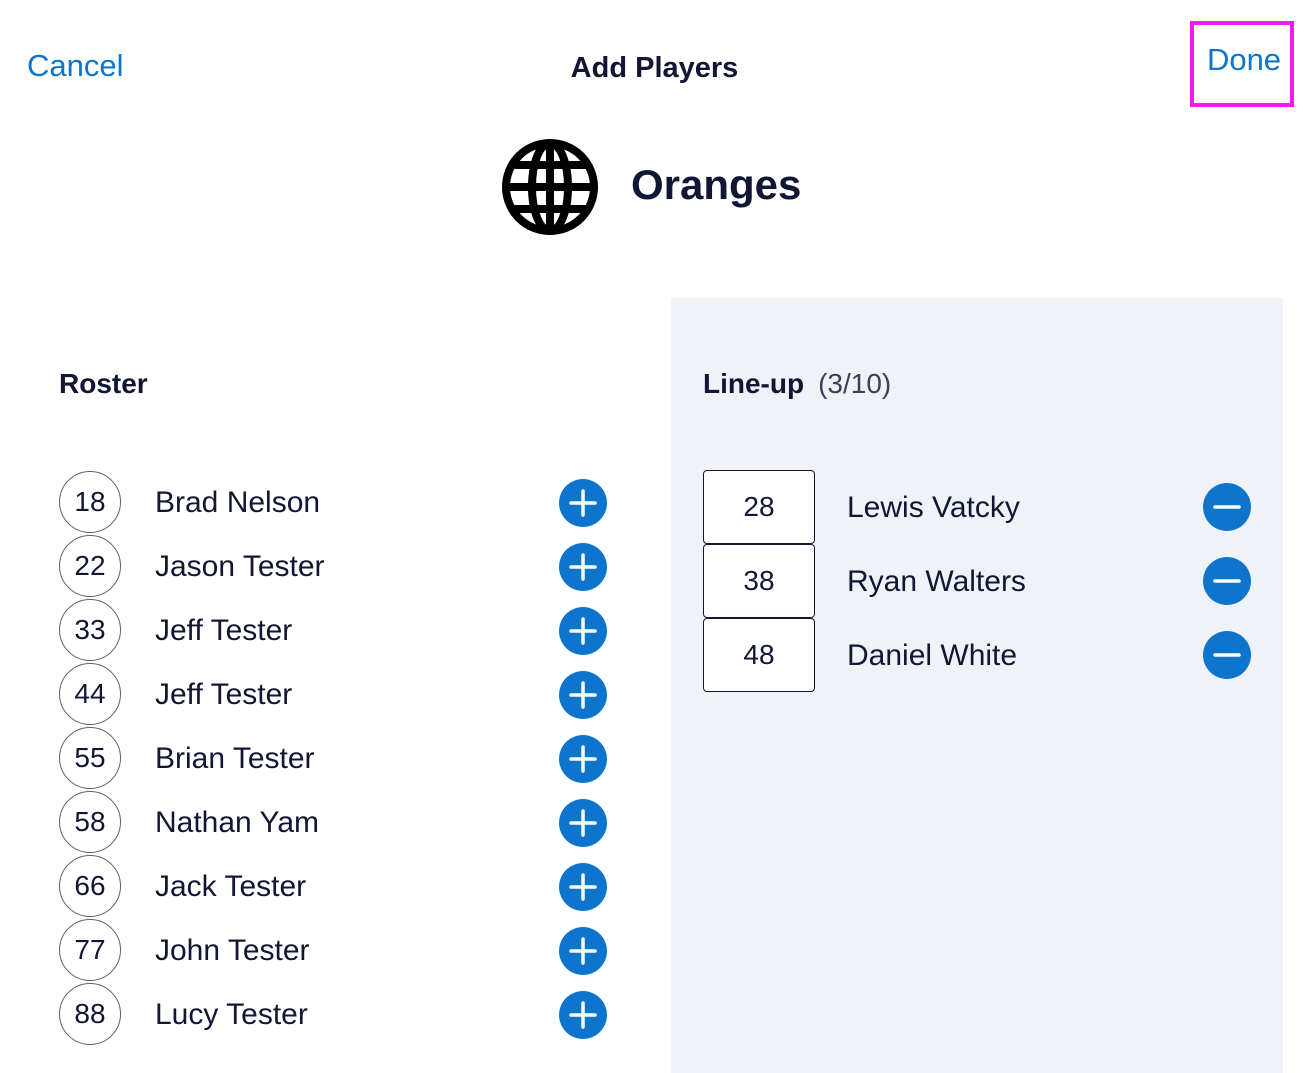  I want to click on player-number: 66, so click(90, 886).